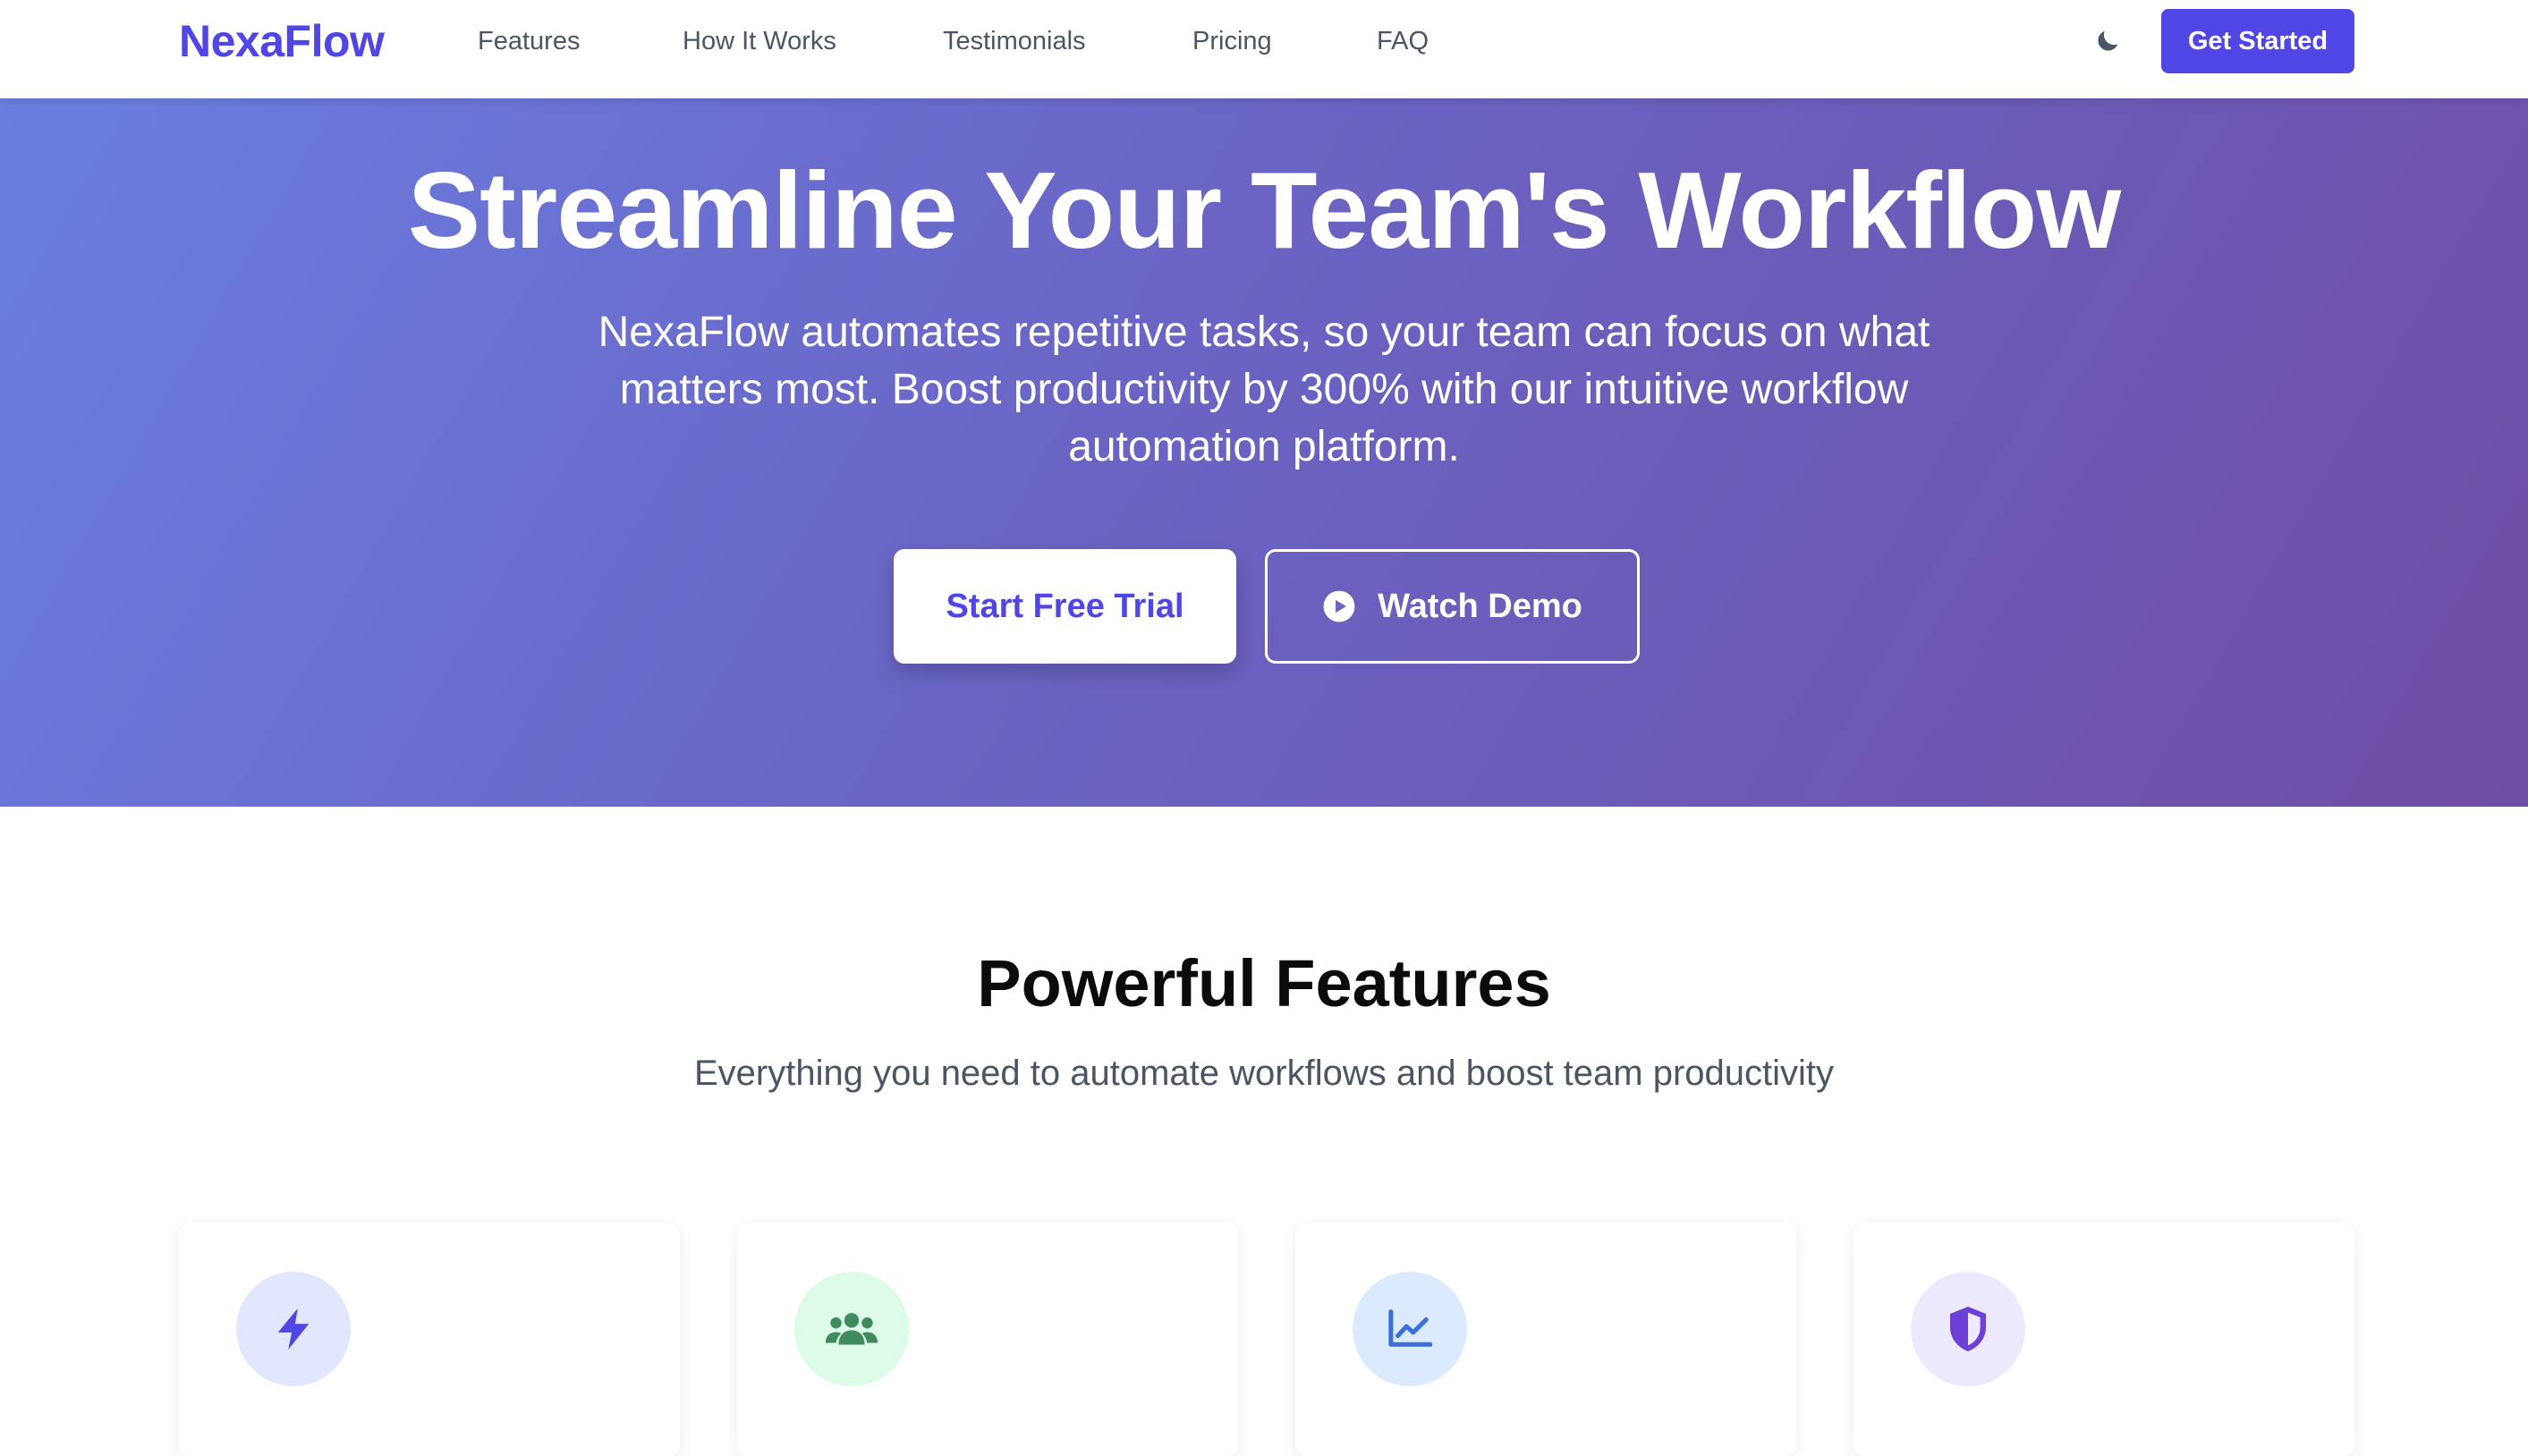  What do you see at coordinates (759, 41) in the screenshot?
I see `nav-how-it-works: How It Works` at bounding box center [759, 41].